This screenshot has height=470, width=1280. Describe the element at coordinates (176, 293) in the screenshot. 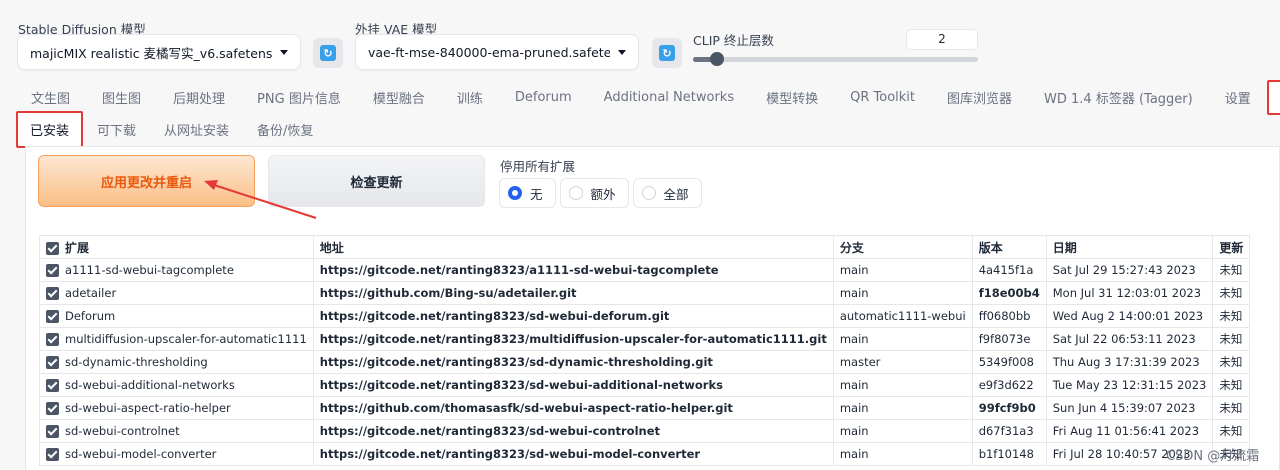

I see `cell-extension: adetailer` at that location.